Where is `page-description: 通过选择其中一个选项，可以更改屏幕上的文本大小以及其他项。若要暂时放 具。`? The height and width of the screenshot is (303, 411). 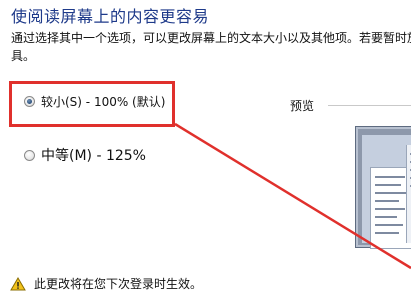 page-description: 通过选择其中一个选项，可以更改屏幕上的文本大小以及其他项。若要暂时放 具。 is located at coordinates (211, 47).